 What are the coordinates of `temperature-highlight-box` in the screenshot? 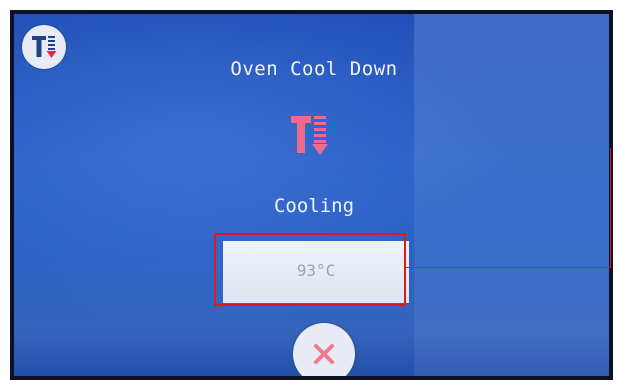 It's located at (310, 269).